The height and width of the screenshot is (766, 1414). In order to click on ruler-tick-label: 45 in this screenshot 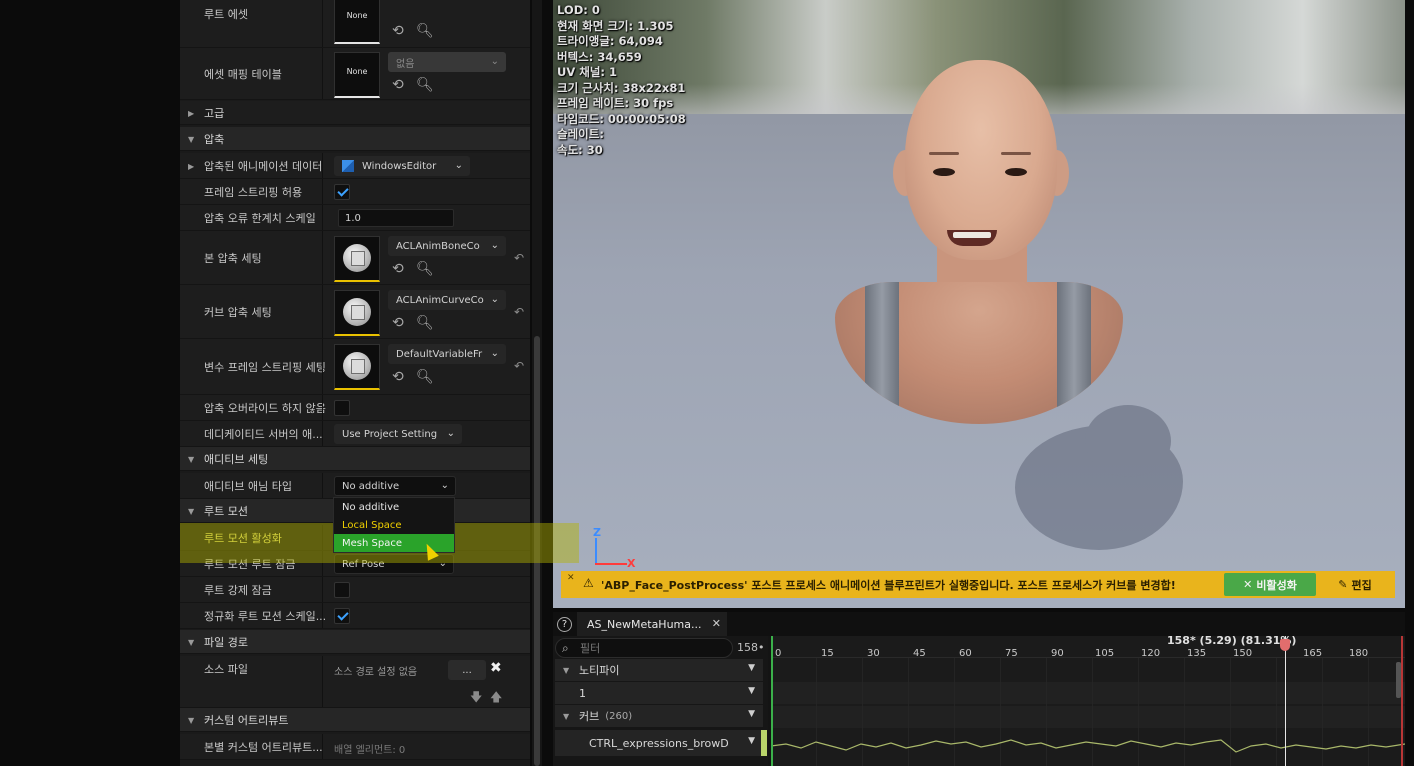, I will do `click(919, 653)`.